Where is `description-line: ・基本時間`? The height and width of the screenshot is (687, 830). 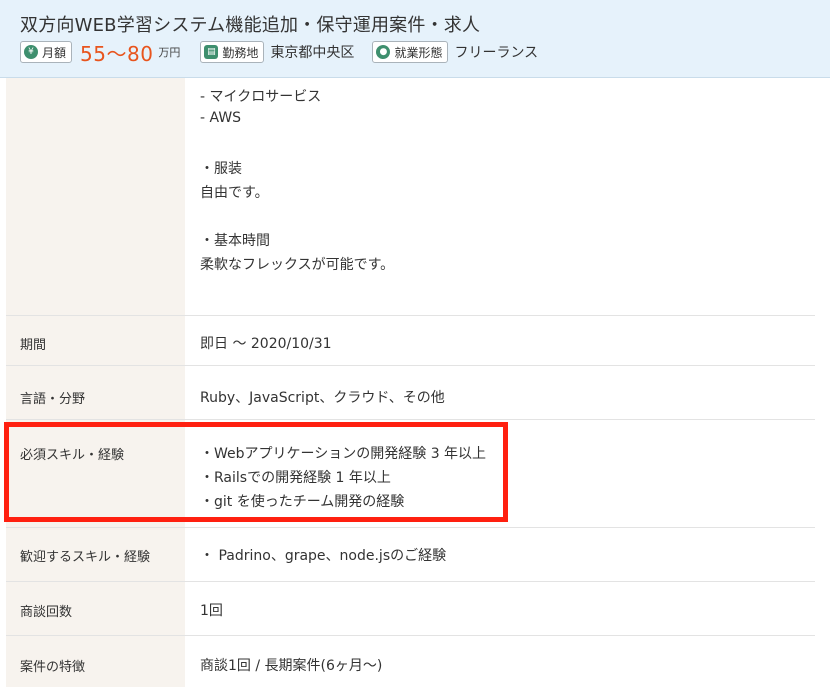
description-line: ・基本時間 is located at coordinates (235, 241).